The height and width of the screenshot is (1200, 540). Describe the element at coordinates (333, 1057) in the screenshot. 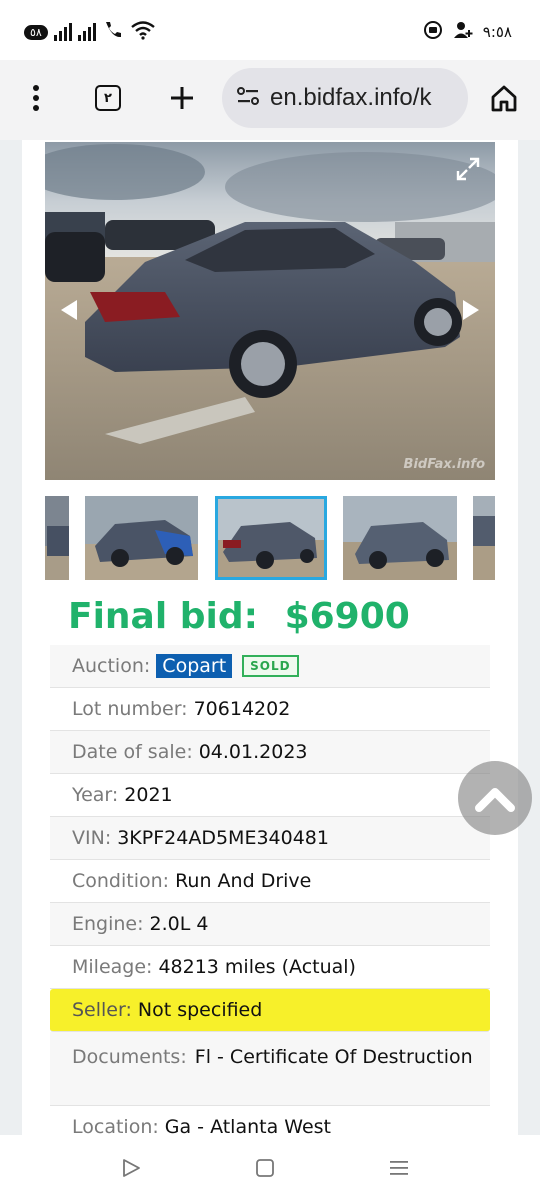

I see `documents-value: Fl - Certificate Of Destruction` at that location.